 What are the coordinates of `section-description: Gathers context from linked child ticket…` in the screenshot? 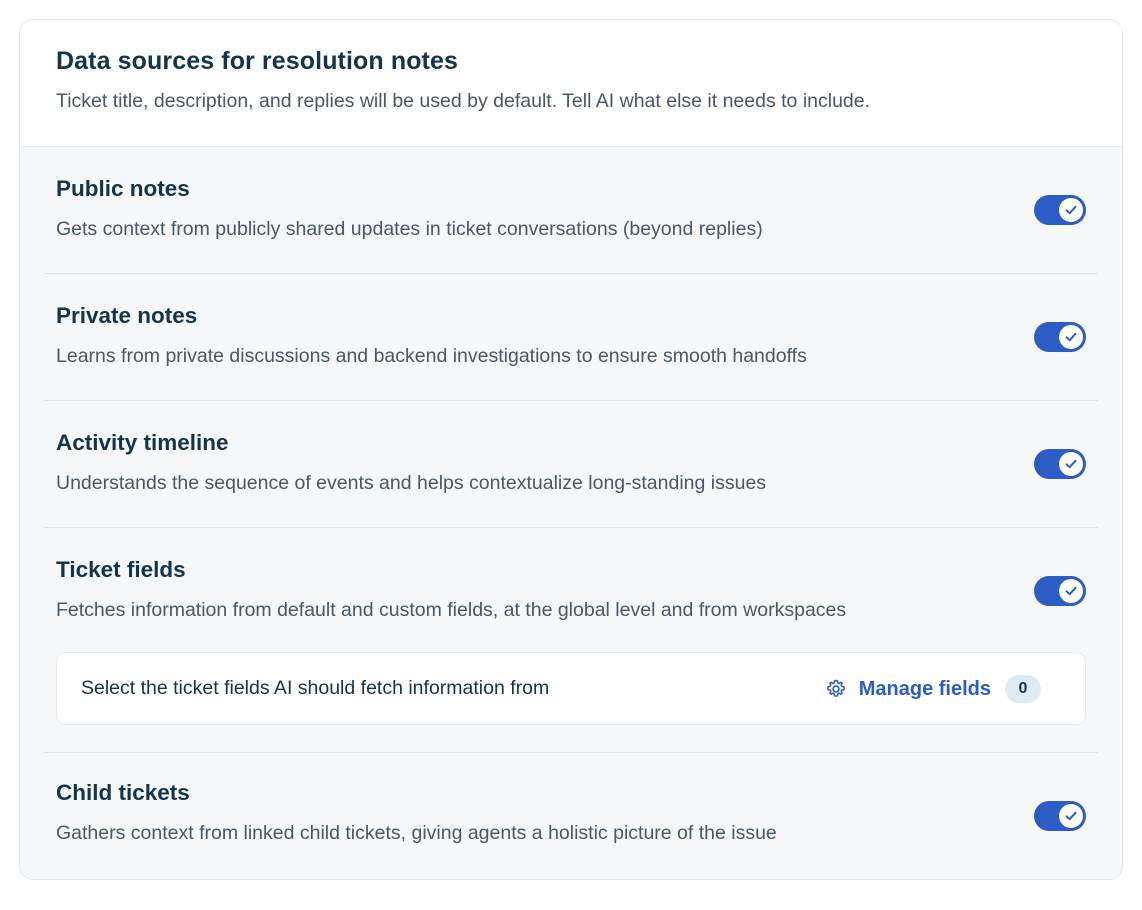 It's located at (416, 833).